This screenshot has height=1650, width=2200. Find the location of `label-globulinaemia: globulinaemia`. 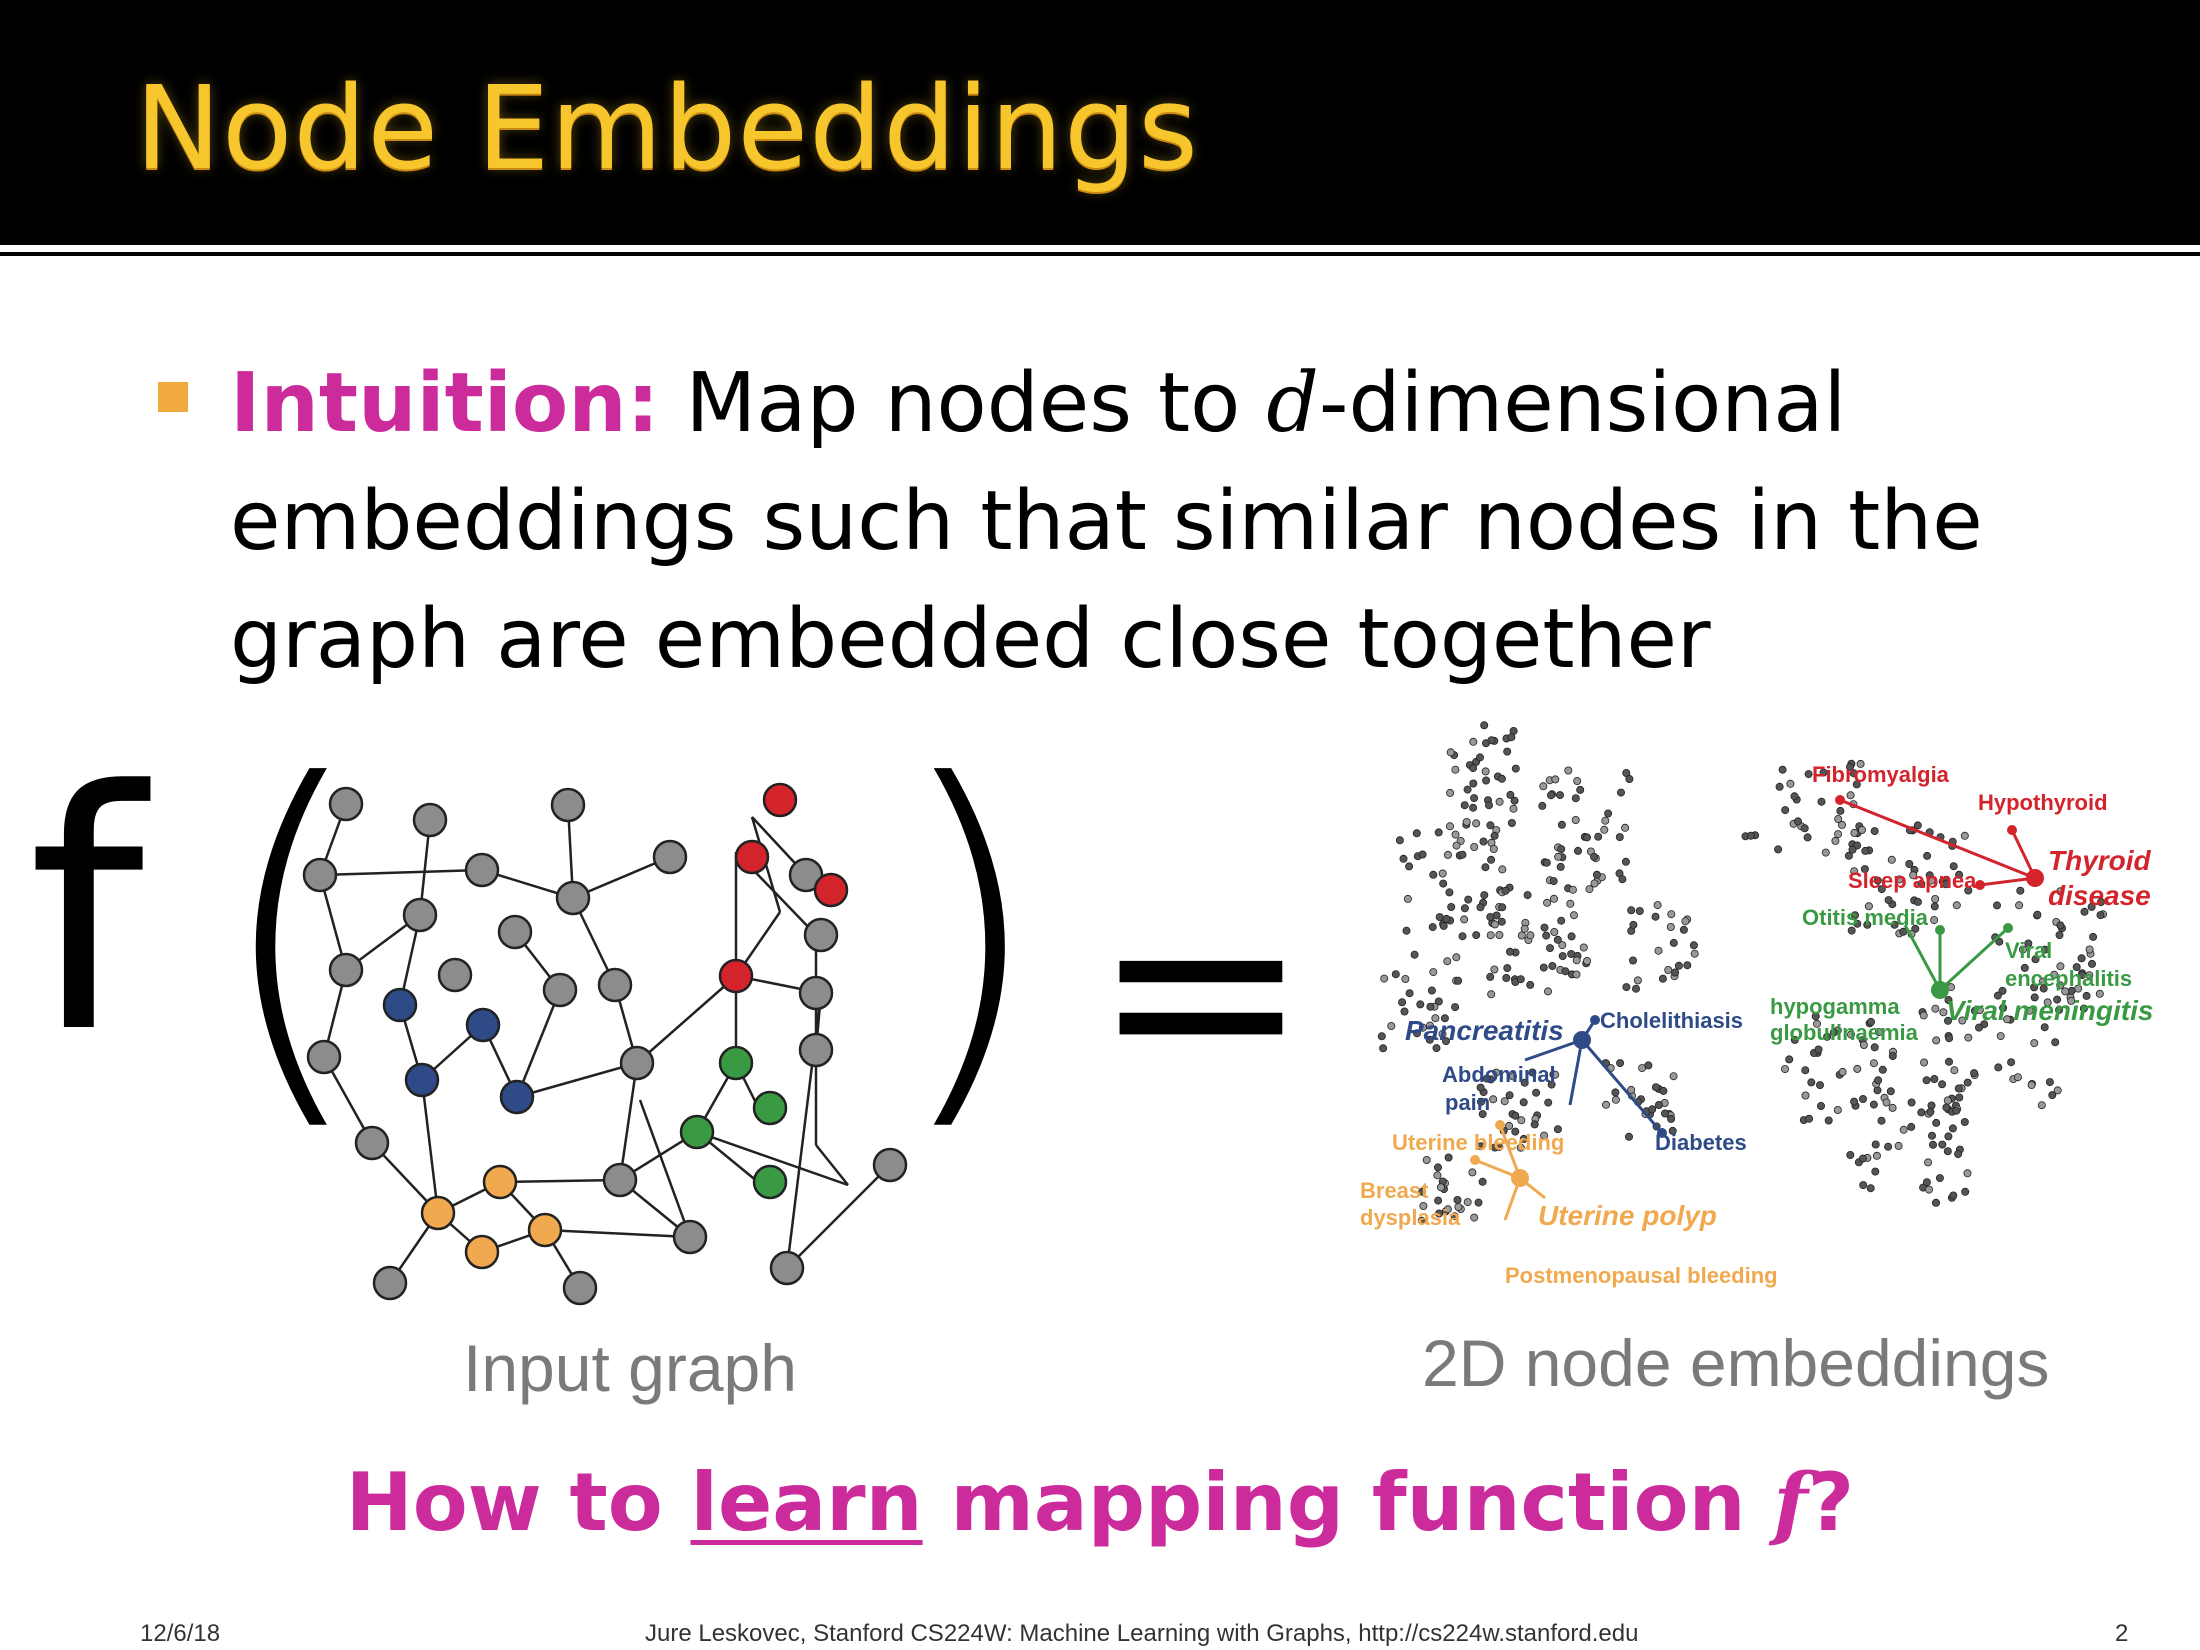

label-globulinaemia: globulinaemia is located at coordinates (1844, 1032).